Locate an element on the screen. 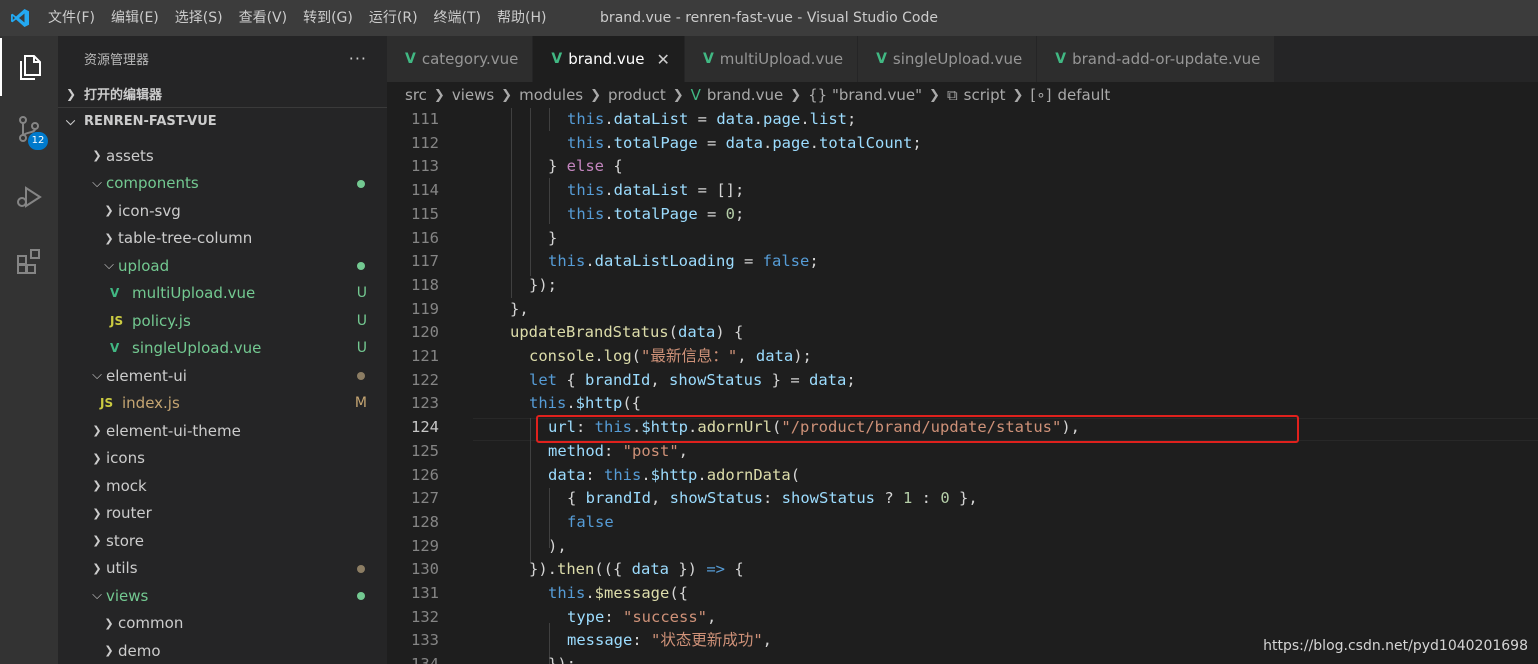  code-token: "最新信息：" is located at coordinates (689, 356).